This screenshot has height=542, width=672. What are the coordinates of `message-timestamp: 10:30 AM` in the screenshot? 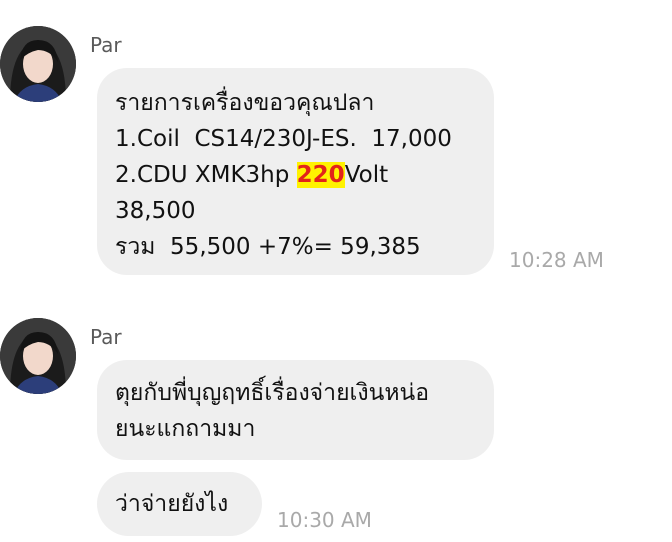 It's located at (324, 520).